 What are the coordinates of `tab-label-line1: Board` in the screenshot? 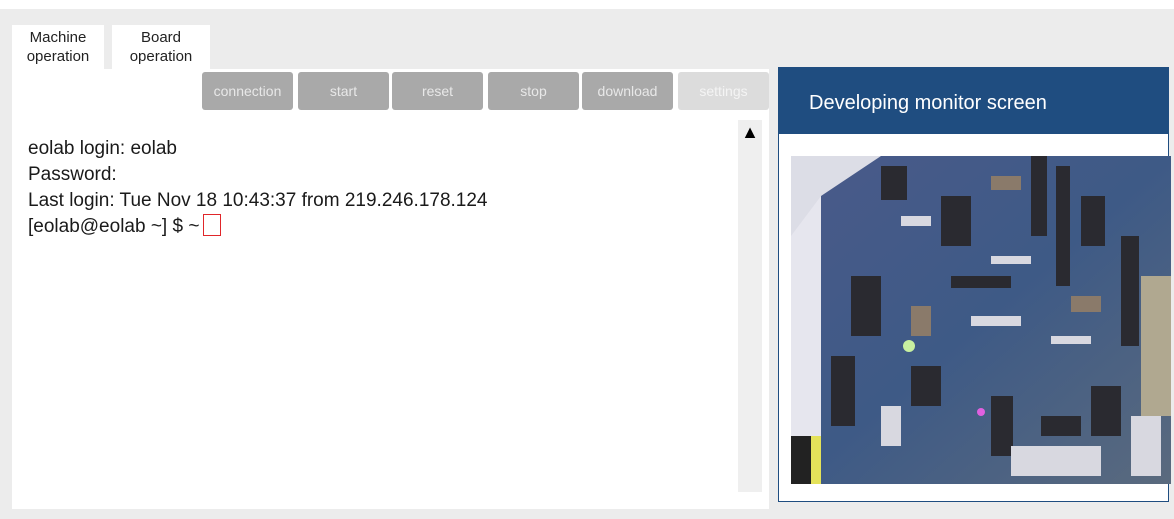 It's located at (161, 37).